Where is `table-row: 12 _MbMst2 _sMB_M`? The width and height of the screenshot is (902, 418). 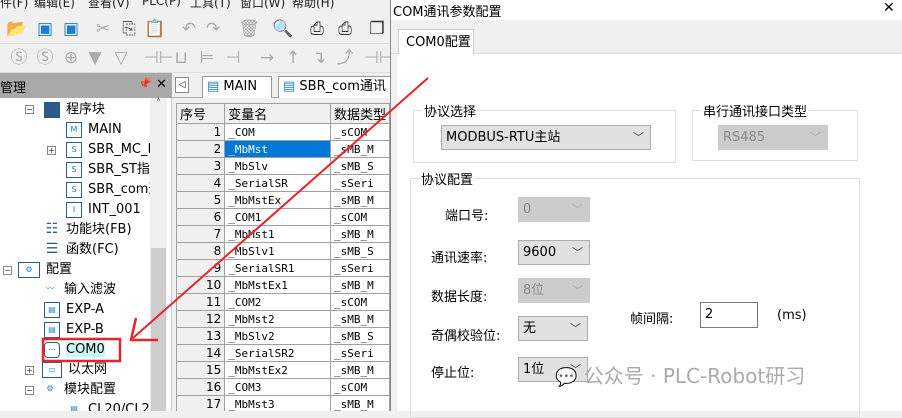
table-row: 12 _MbMst2 _sMB_M is located at coordinates (283, 319).